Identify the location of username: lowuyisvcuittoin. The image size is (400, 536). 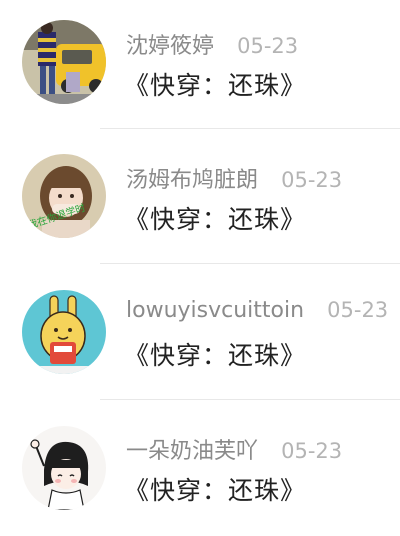
(215, 310).